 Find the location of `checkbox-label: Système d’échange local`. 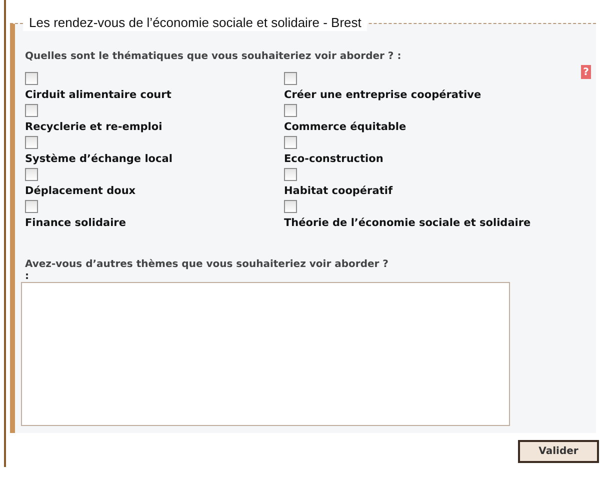

checkbox-label: Système d’échange local is located at coordinates (98, 159).